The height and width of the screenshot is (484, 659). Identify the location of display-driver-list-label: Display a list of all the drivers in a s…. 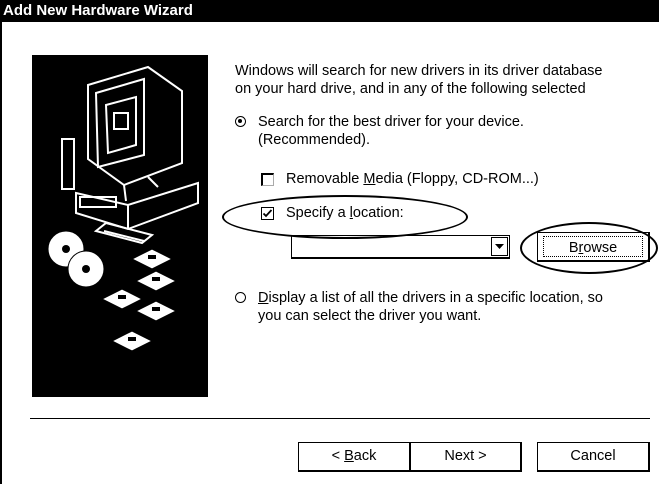
(430, 298).